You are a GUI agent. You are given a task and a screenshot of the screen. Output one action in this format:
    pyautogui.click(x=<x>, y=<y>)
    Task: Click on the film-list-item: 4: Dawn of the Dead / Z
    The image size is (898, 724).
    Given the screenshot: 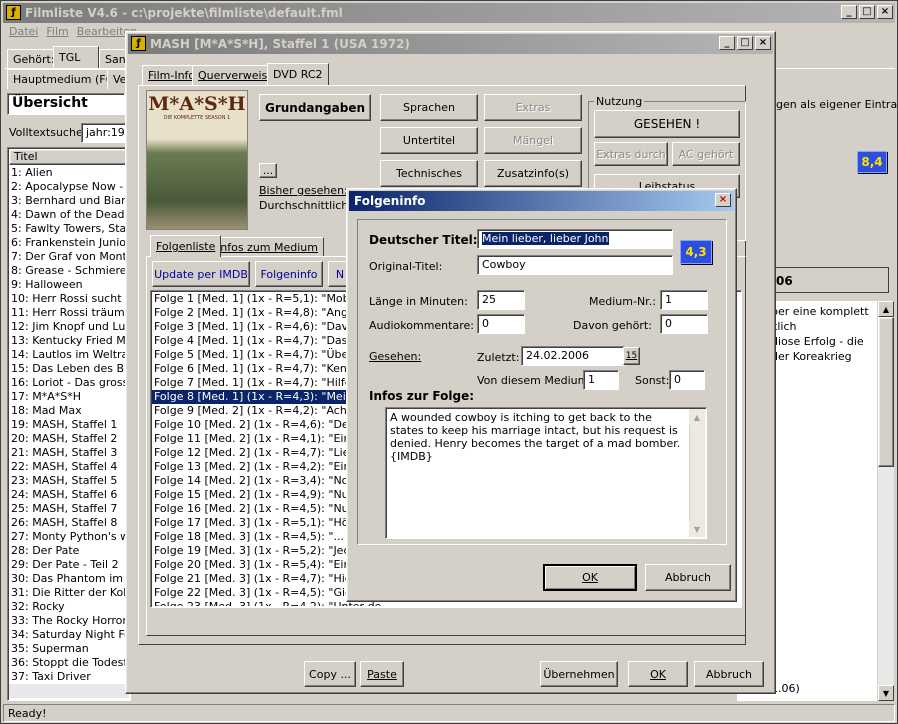 What is the action you would take?
    pyautogui.click(x=69, y=215)
    